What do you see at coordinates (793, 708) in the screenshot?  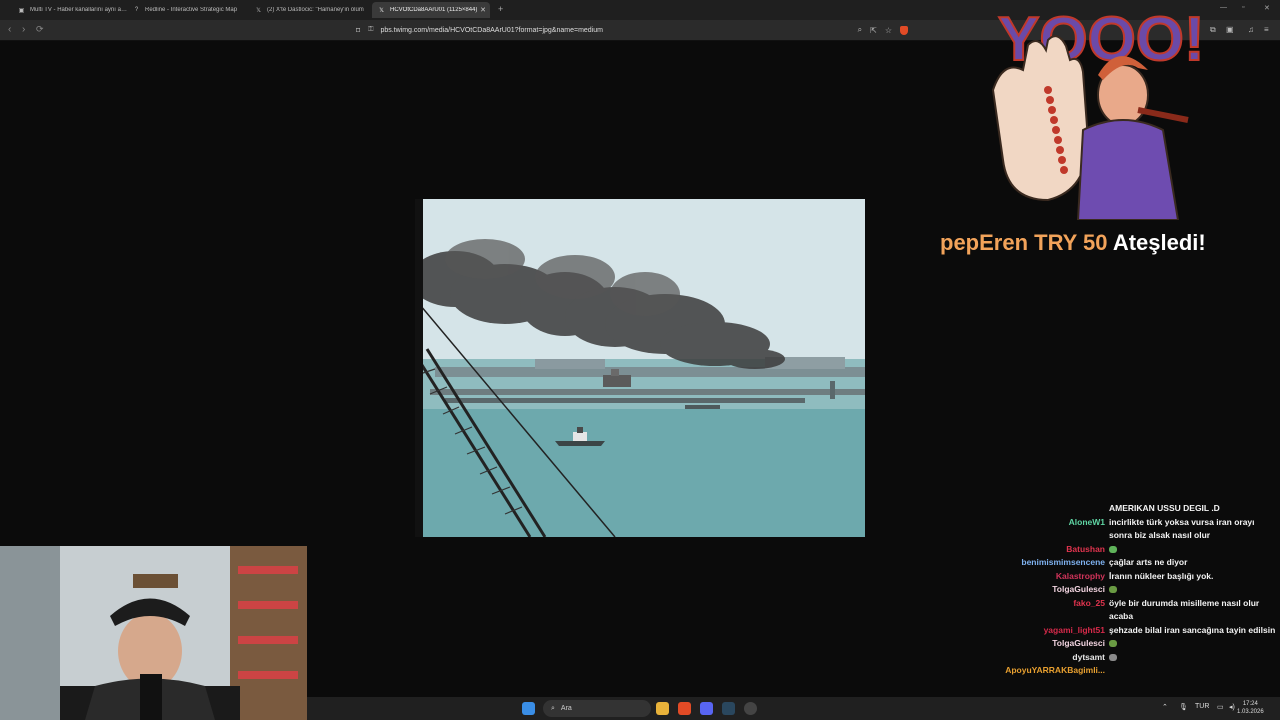 I see `windows-taskbar: ⌕ Ara ⌃ 🎙 TUR ▭ ◂) 17:24 1.03.2026` at bounding box center [793, 708].